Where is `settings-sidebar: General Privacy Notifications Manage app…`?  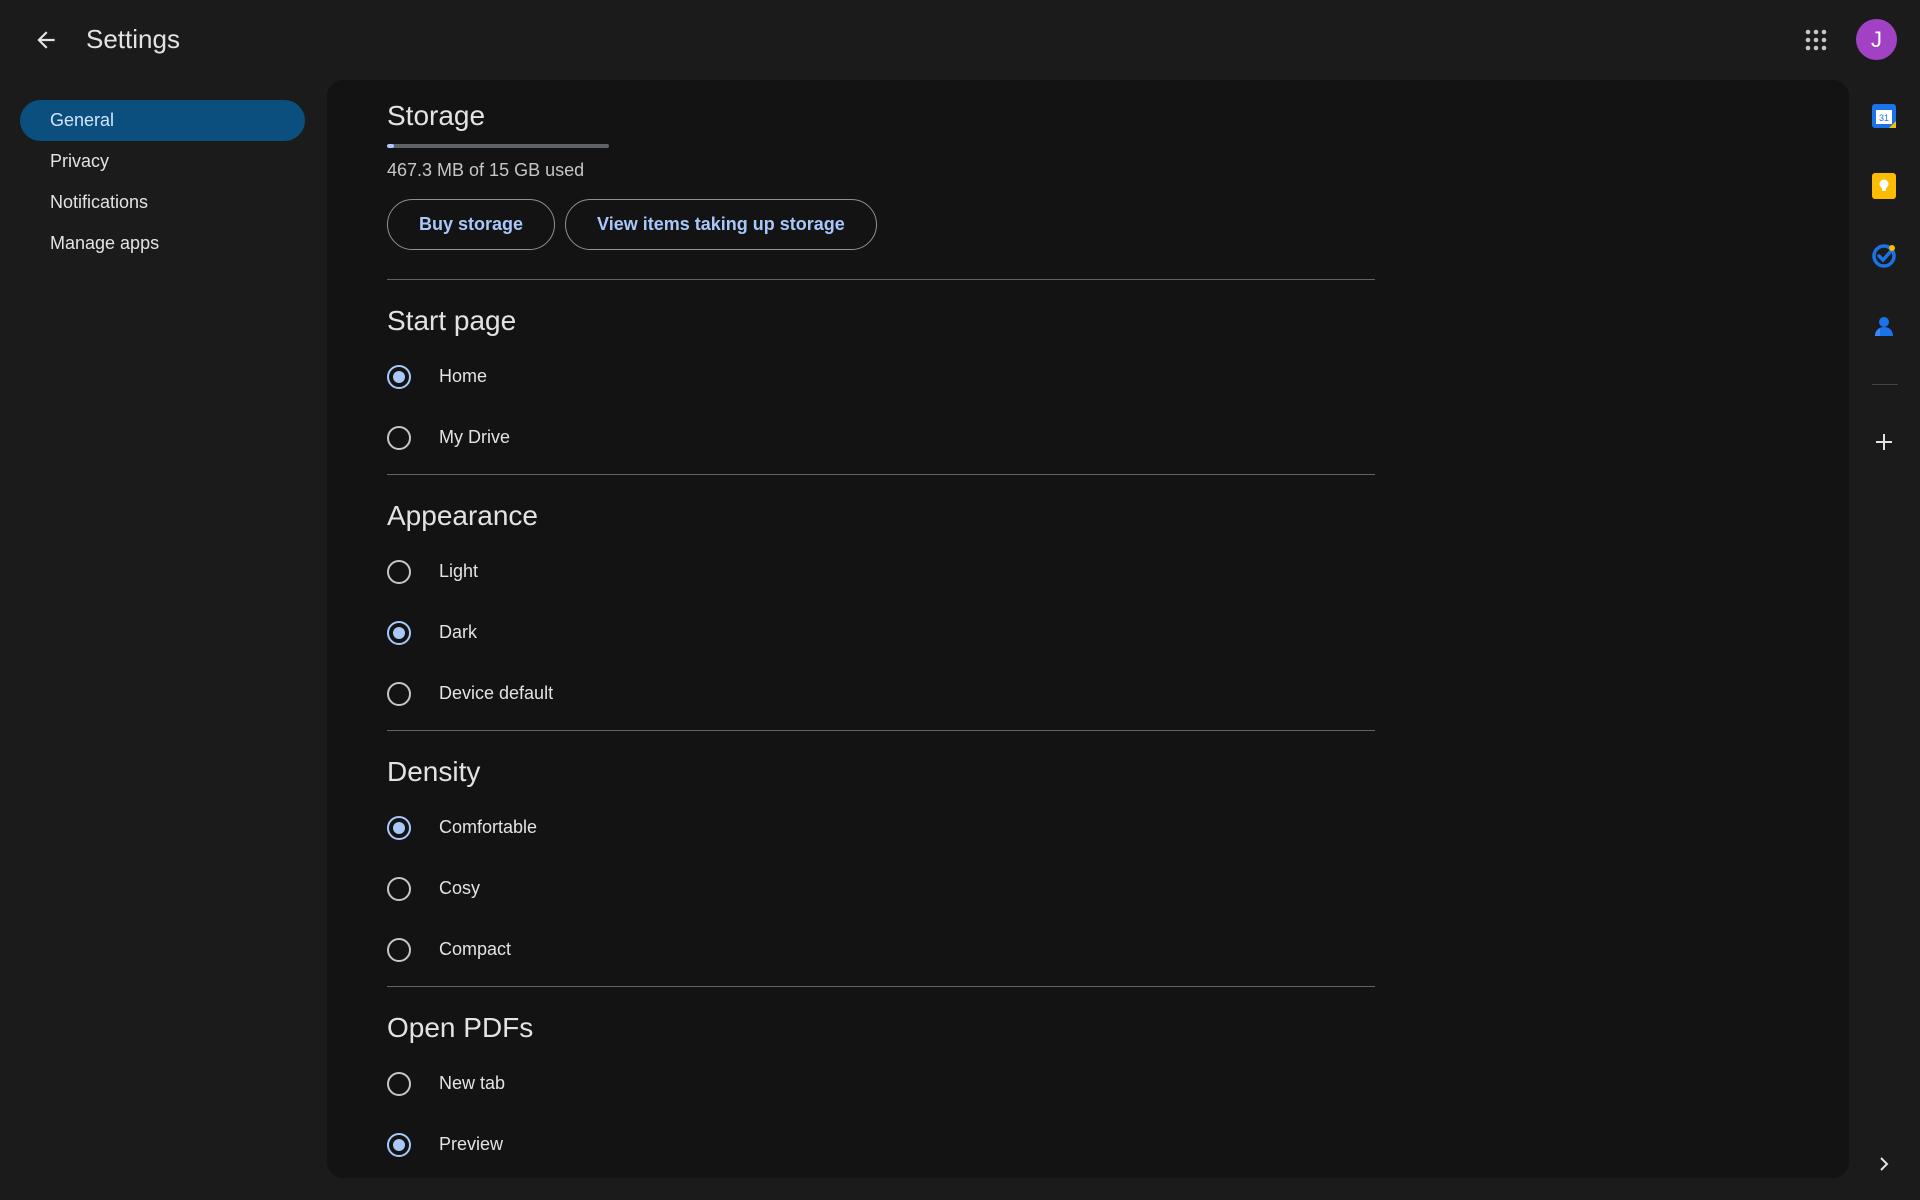 settings-sidebar: General Privacy Notifications Manage app… is located at coordinates (162, 182).